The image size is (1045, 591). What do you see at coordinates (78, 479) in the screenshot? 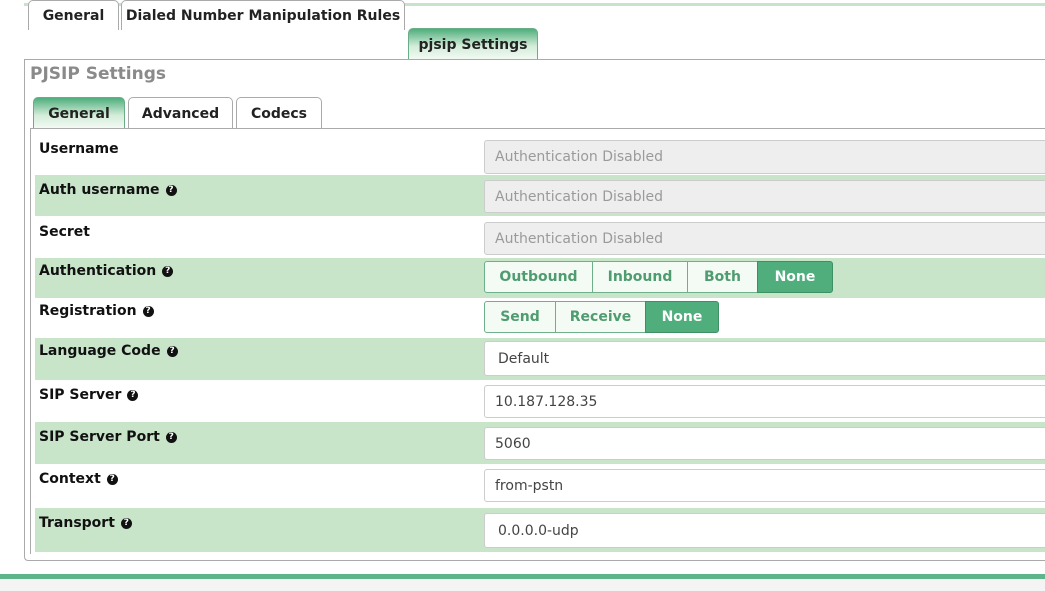
I see `context-label: Context ?` at bounding box center [78, 479].